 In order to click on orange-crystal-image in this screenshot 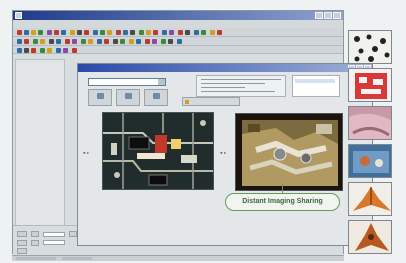, I will do `click(370, 199)`.